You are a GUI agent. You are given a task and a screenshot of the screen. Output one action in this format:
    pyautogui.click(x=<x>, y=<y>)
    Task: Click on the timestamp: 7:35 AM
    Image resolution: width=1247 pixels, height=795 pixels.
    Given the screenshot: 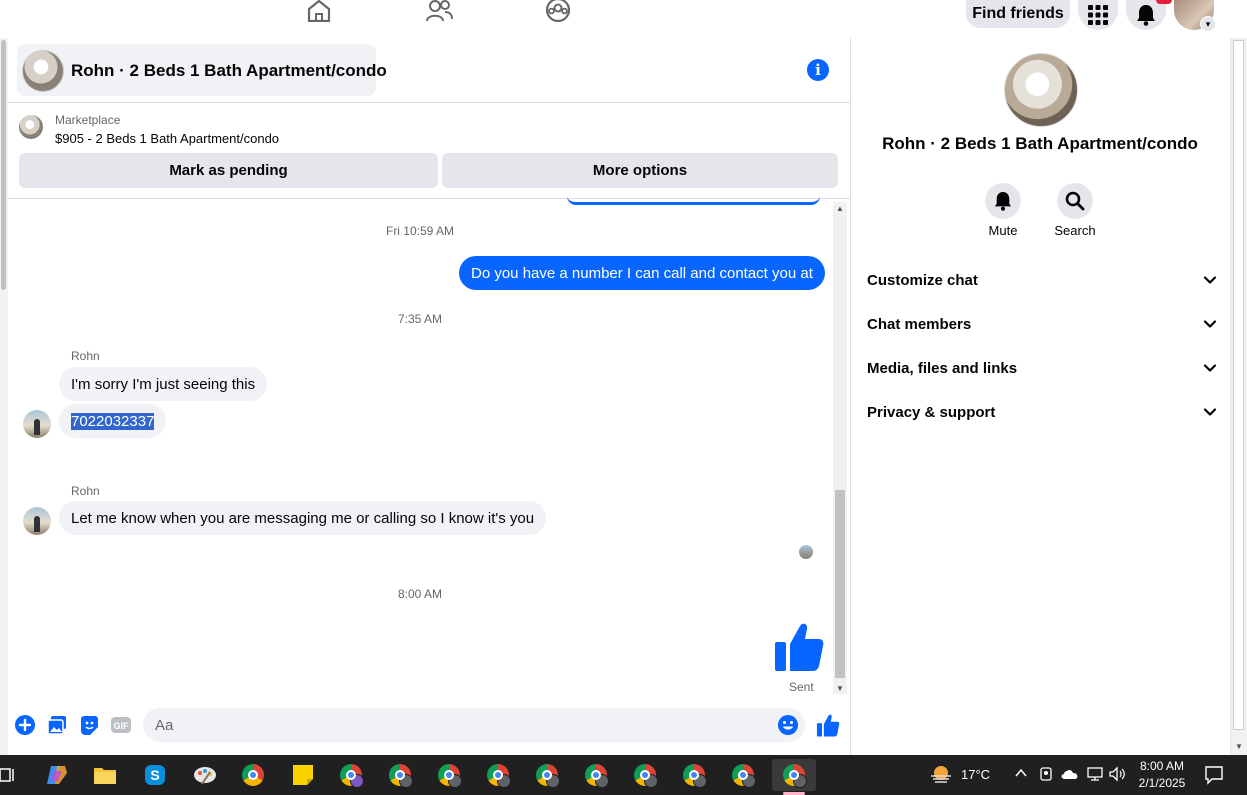 What is the action you would take?
    pyautogui.click(x=420, y=319)
    